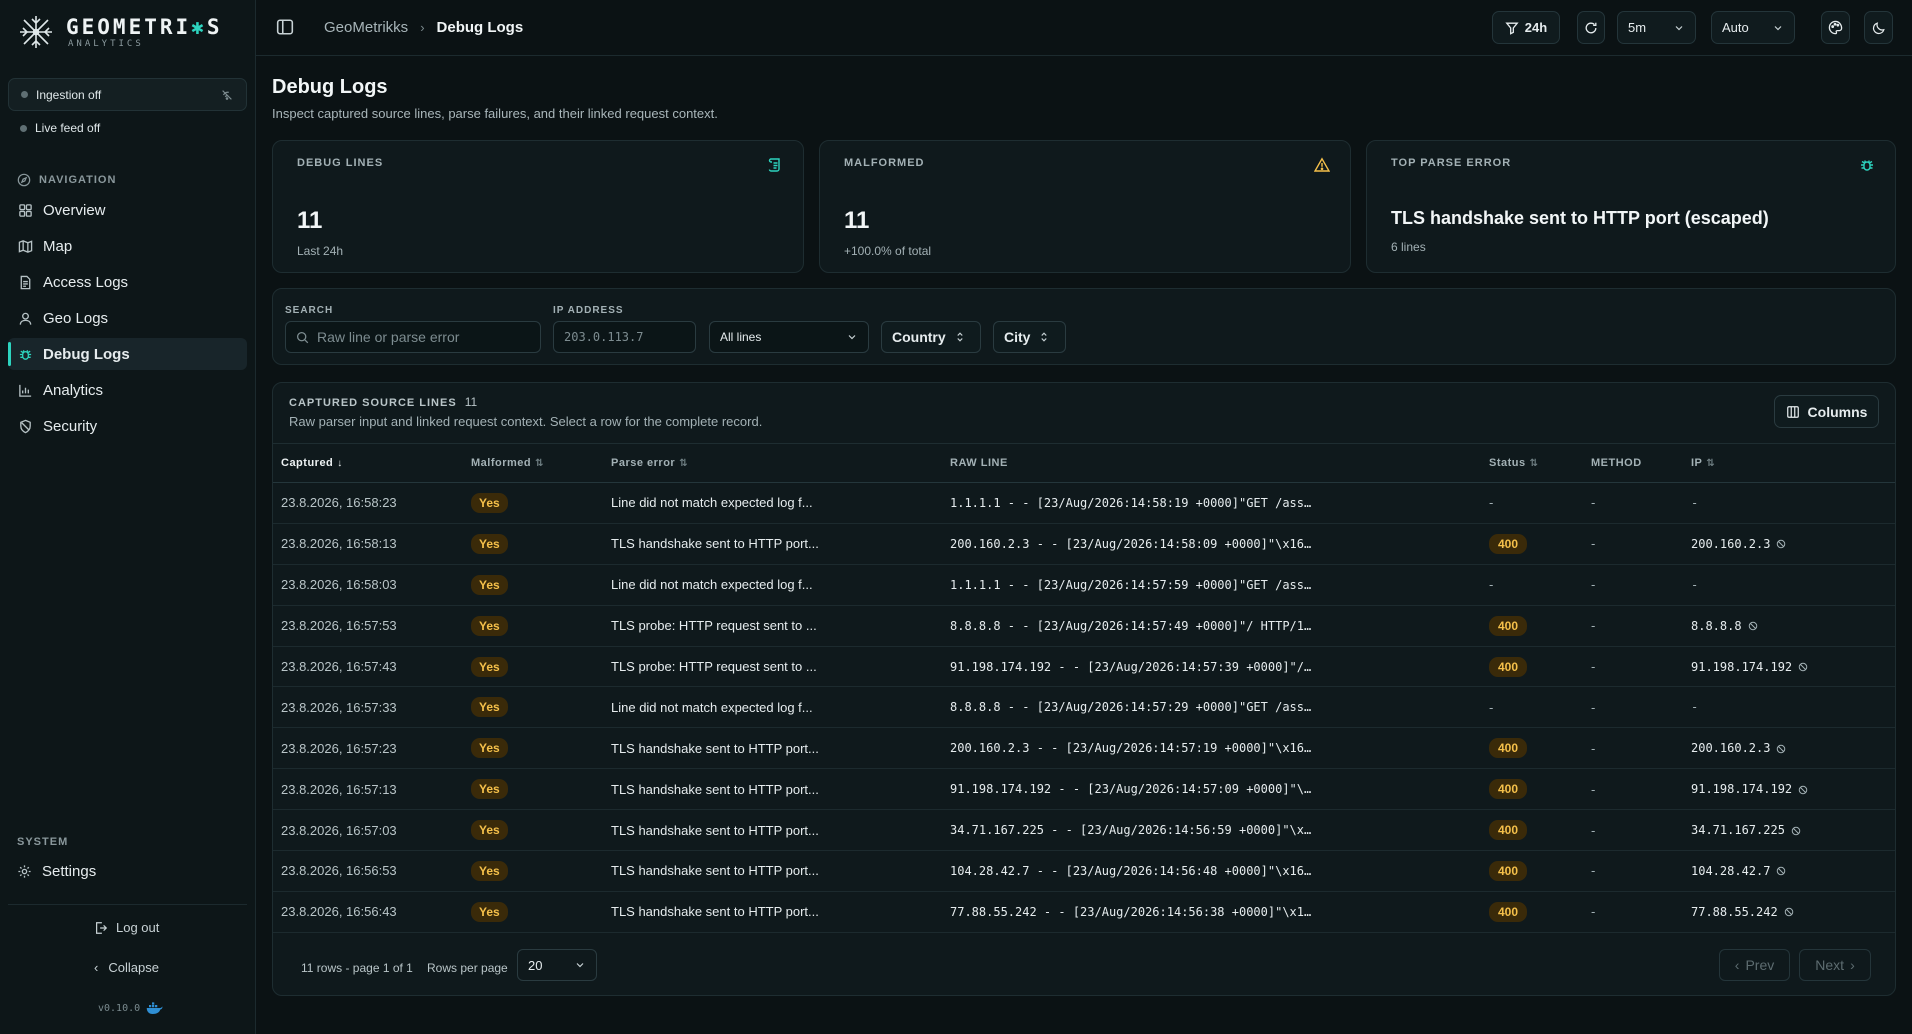 The image size is (1912, 1034). I want to click on search-label: SEARCH, so click(309, 310).